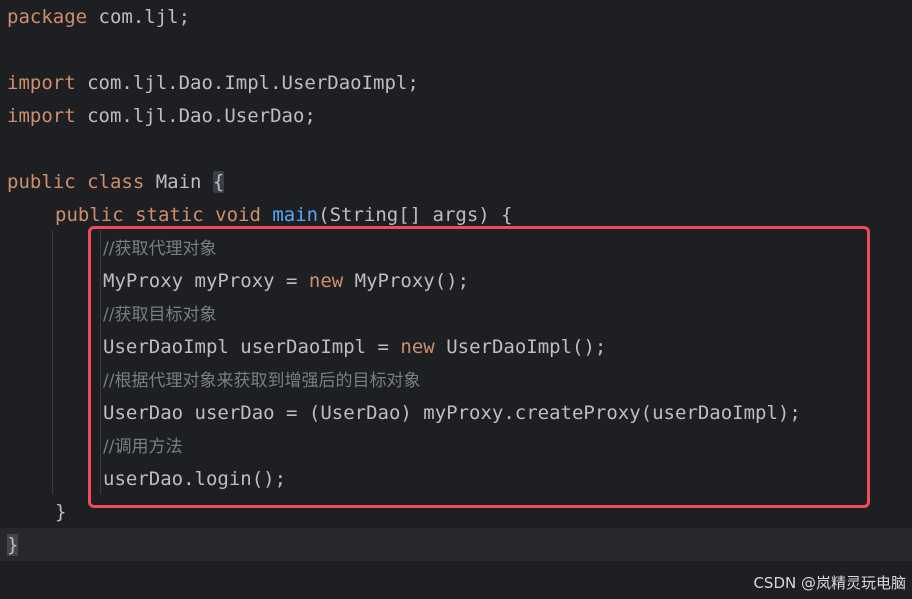 This screenshot has height=599, width=912. I want to click on code-text: com.ljl.Dao.Impl.UserDaoImpl;, so click(247, 83).